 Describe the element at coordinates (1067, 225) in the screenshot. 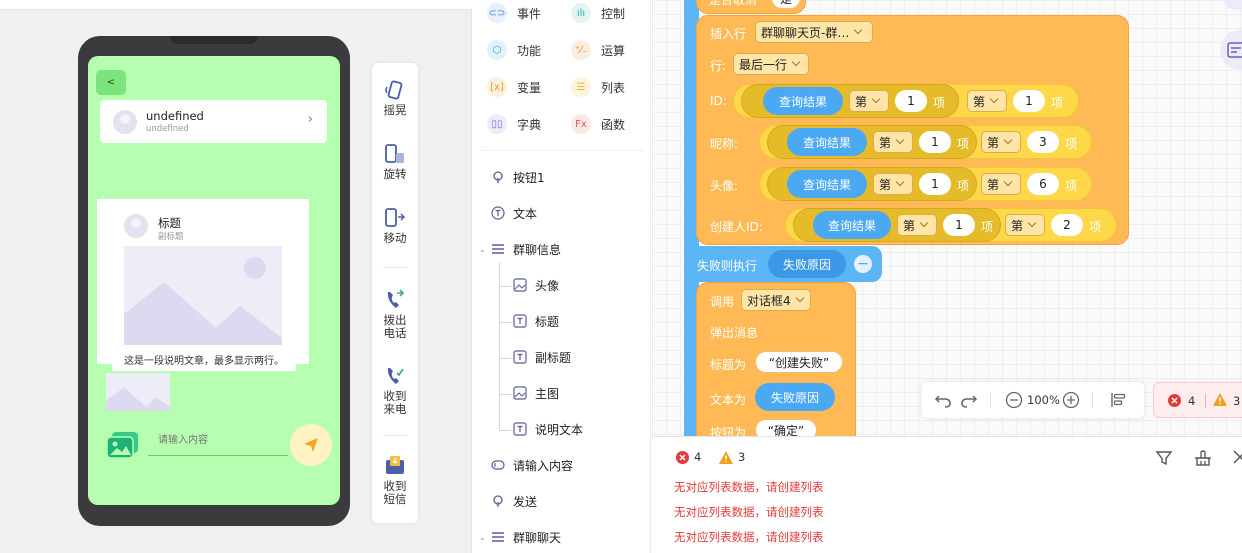

I see `index-number: 2` at that location.